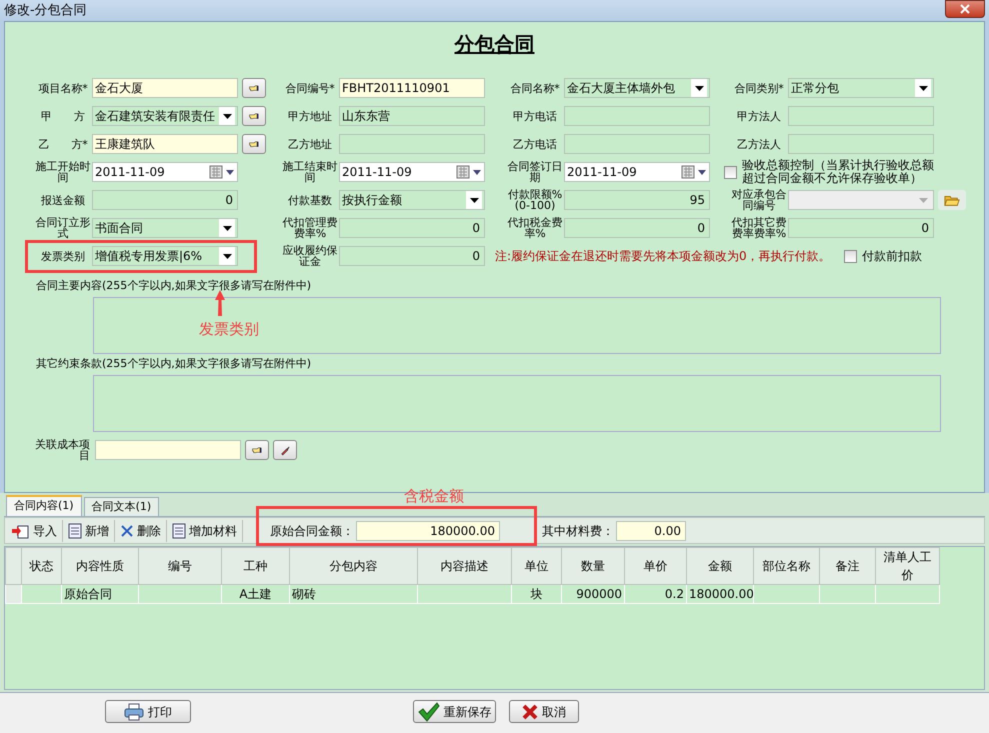  Describe the element at coordinates (63, 228) in the screenshot. I see `field-label: 合同订立形式` at that location.